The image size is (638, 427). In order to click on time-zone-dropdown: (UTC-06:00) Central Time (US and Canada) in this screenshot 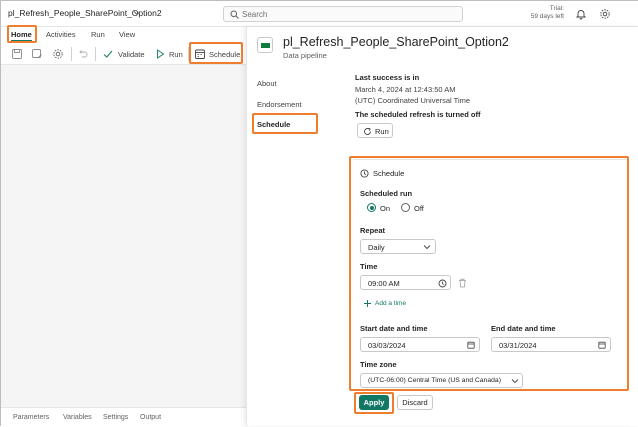, I will do `click(441, 380)`.